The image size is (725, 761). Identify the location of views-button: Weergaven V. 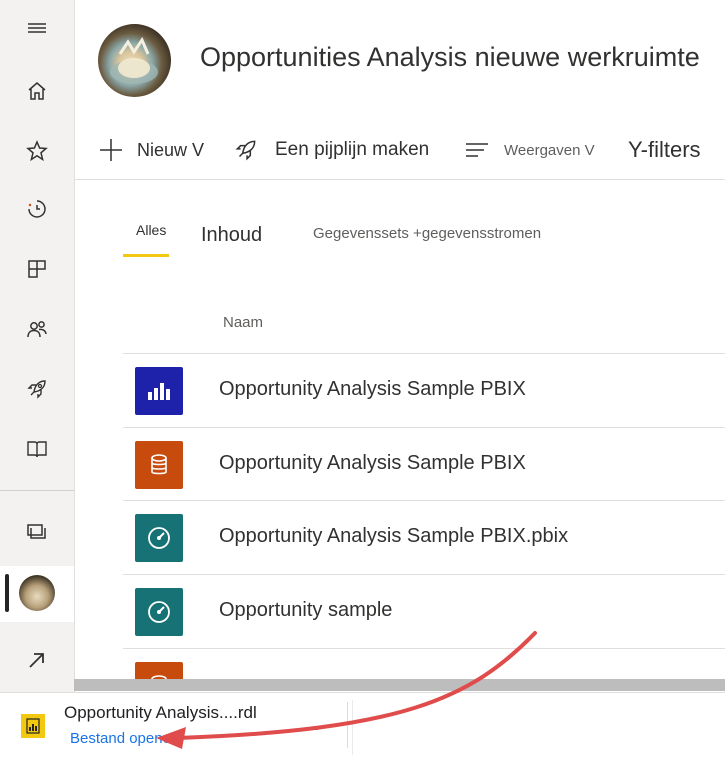
(529, 150).